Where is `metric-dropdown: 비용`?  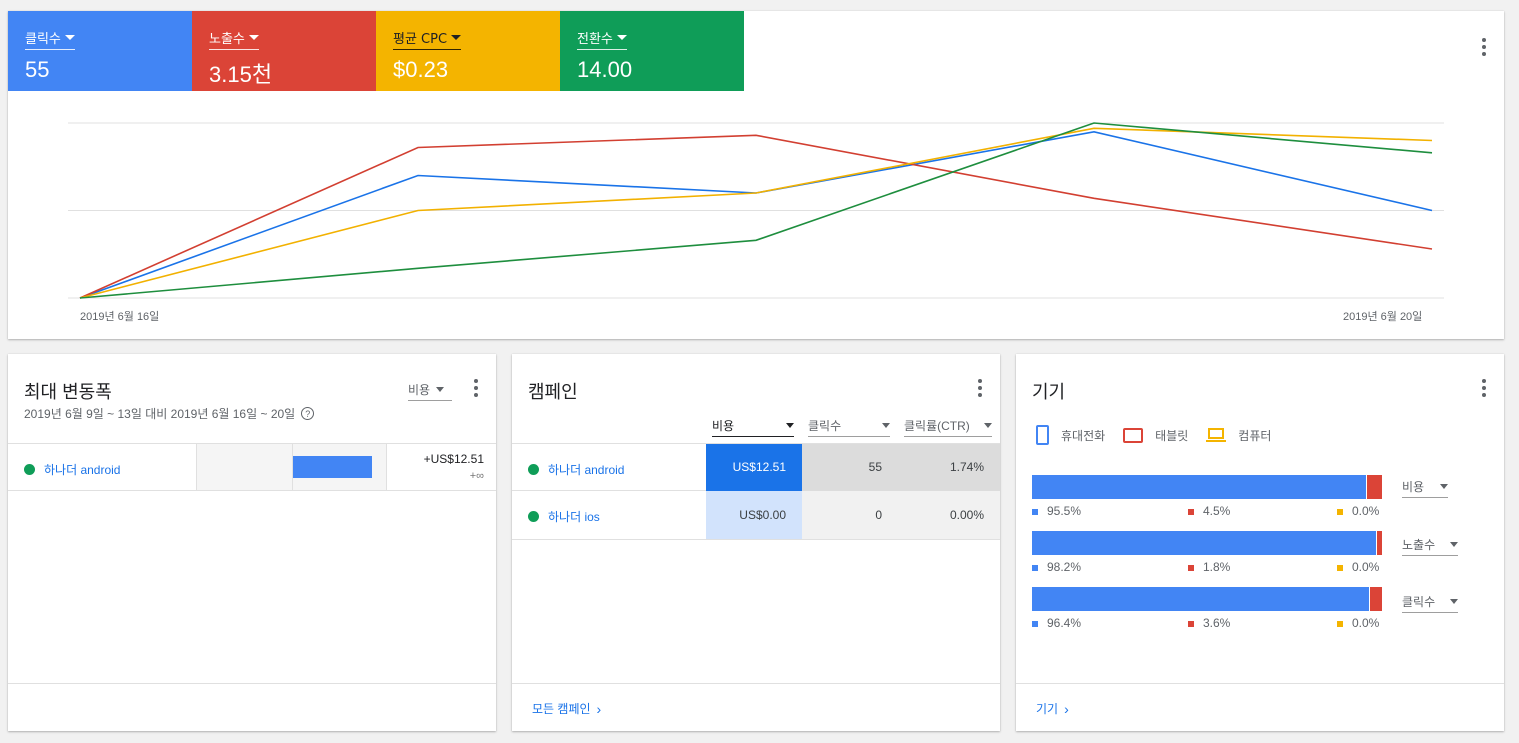 metric-dropdown: 비용 is located at coordinates (430, 391).